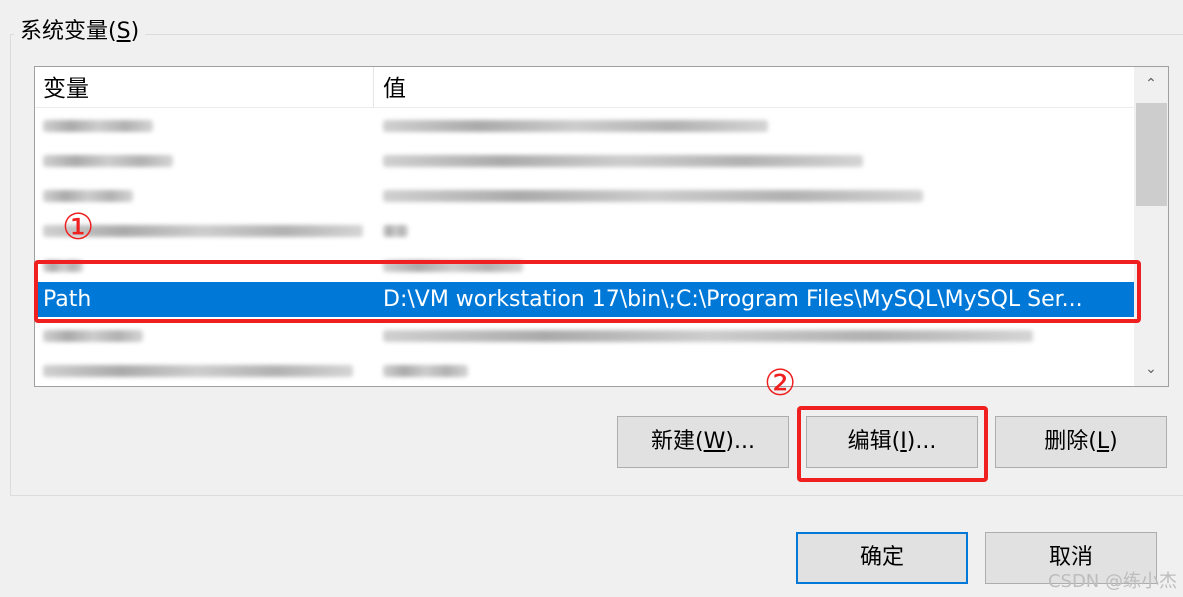 The image size is (1183, 597). What do you see at coordinates (1103, 441) in the screenshot?
I see `delete-button-accelerator: L` at bounding box center [1103, 441].